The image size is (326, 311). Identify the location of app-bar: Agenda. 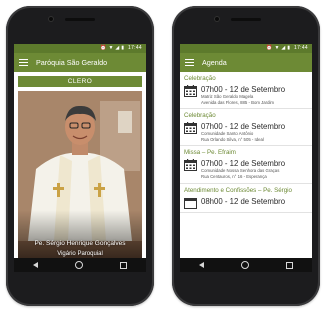
(246, 62).